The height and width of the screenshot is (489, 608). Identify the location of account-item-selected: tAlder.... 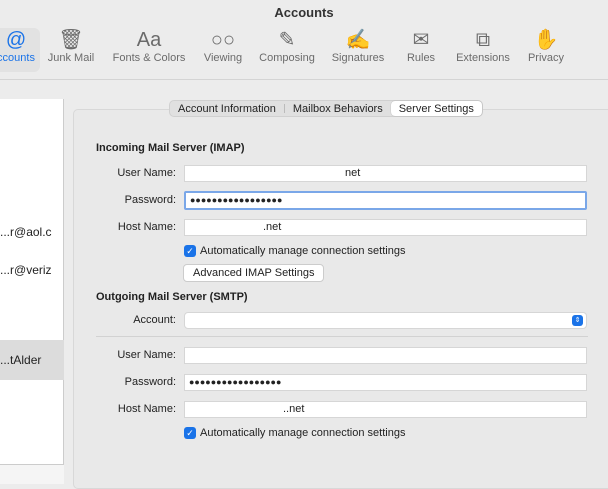
(32, 360).